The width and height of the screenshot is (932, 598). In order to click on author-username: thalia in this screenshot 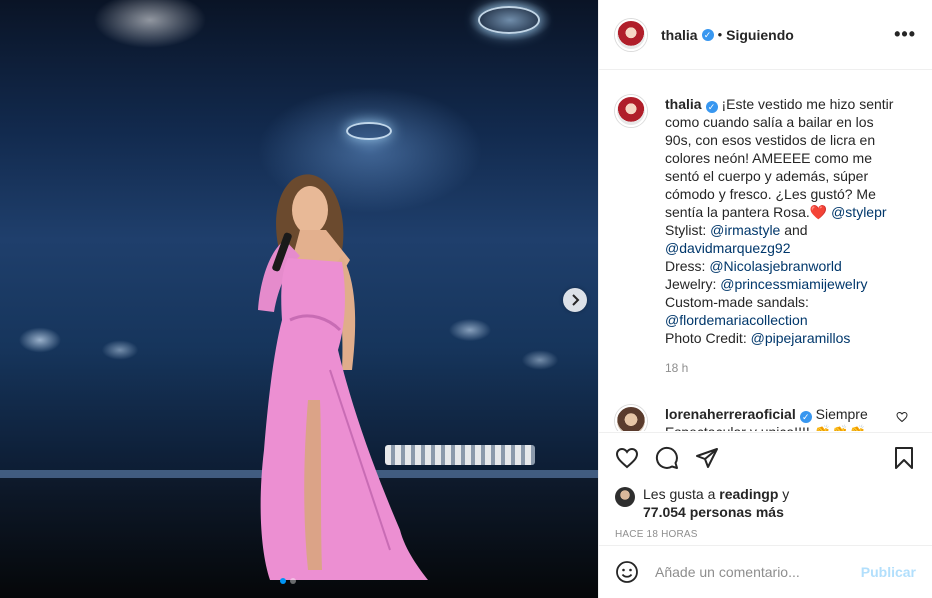, I will do `click(679, 35)`.